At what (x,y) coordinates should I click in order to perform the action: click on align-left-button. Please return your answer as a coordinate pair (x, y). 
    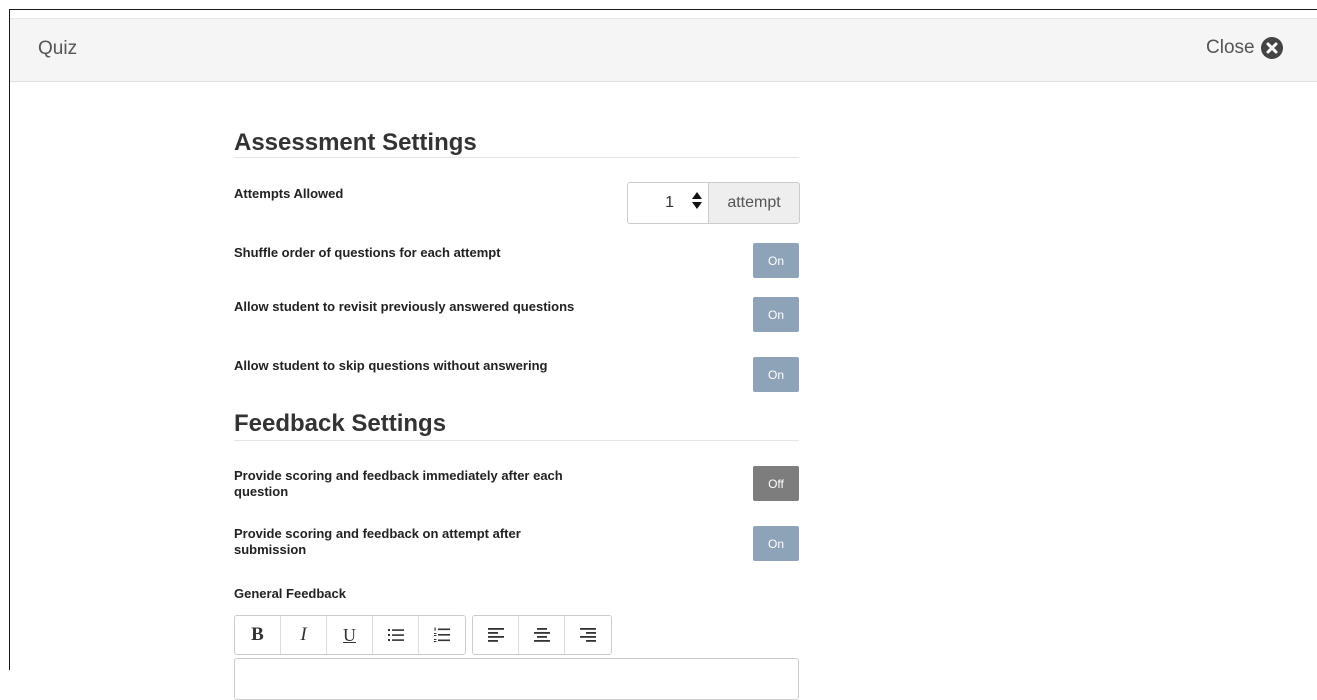
    Looking at the image, I should click on (496, 635).